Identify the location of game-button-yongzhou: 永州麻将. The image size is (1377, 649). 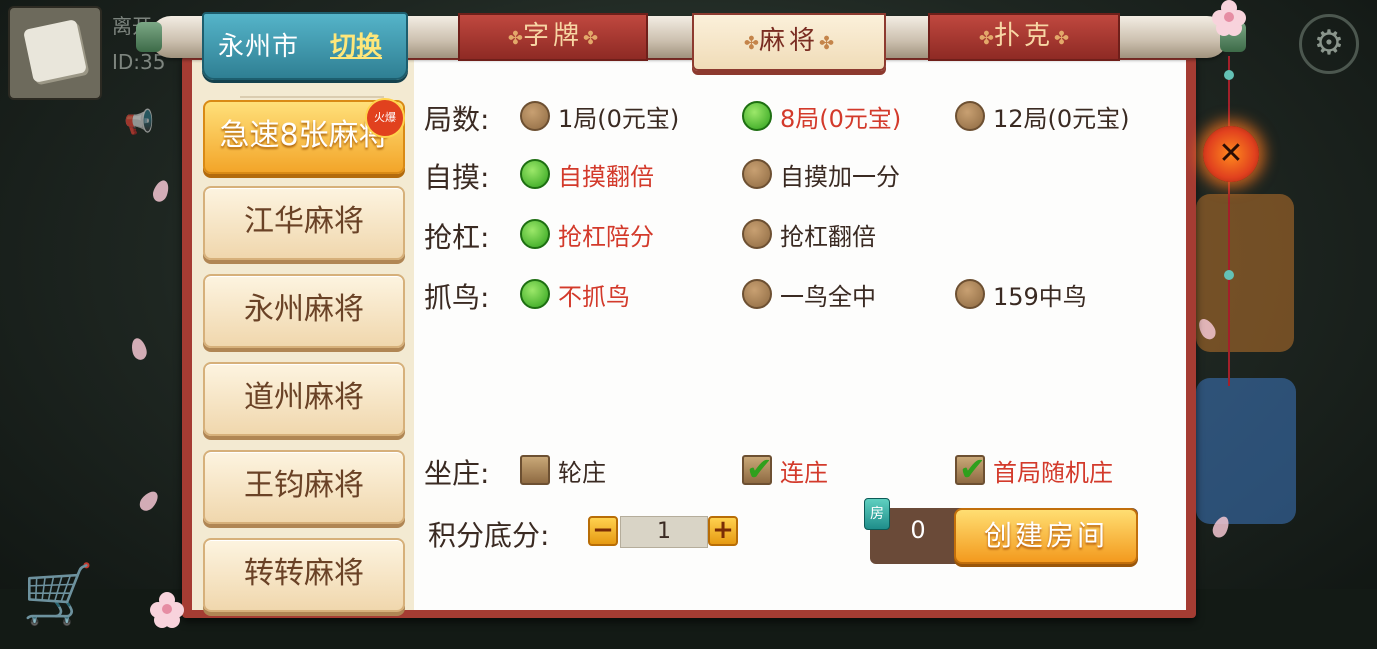
(304, 311).